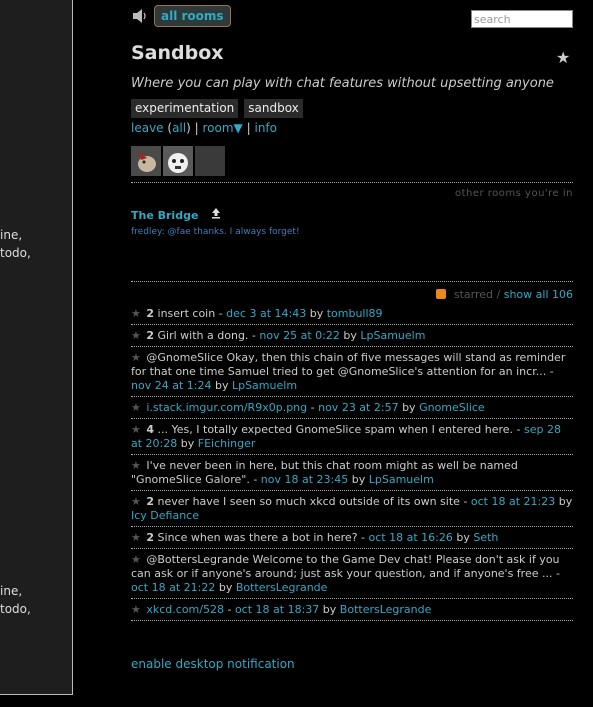 Image resolution: width=593 pixels, height=707 pixels. I want to click on message-time: nov 23 at 2:57, so click(358, 407).